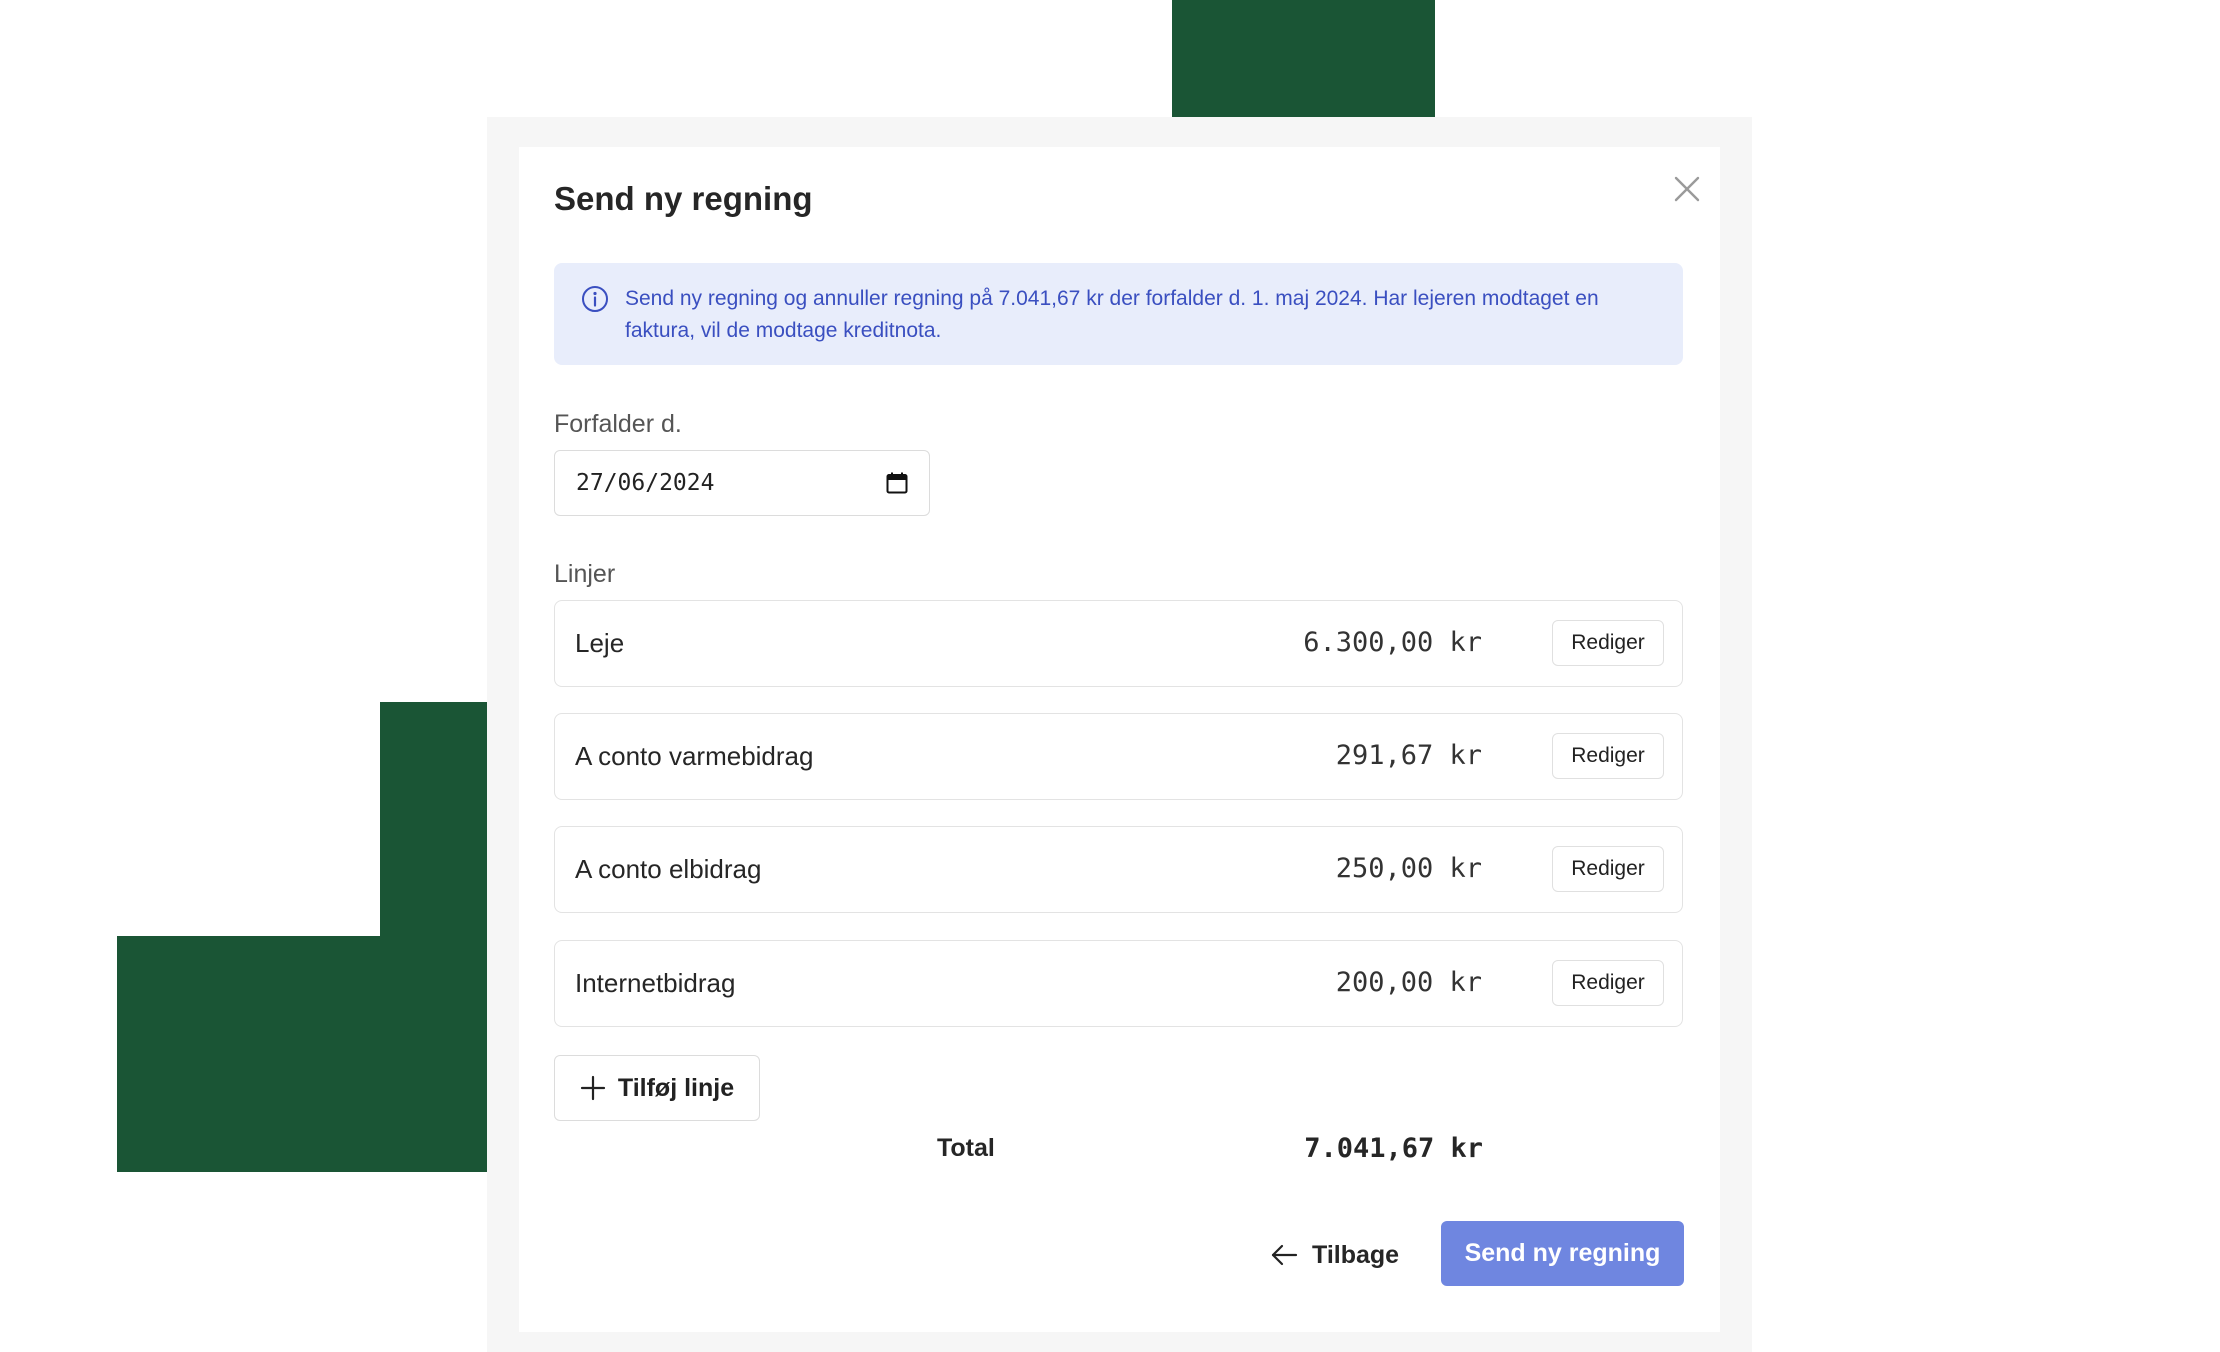 This screenshot has width=2220, height=1352. I want to click on due-date-label: Forfalder d., so click(618, 424).